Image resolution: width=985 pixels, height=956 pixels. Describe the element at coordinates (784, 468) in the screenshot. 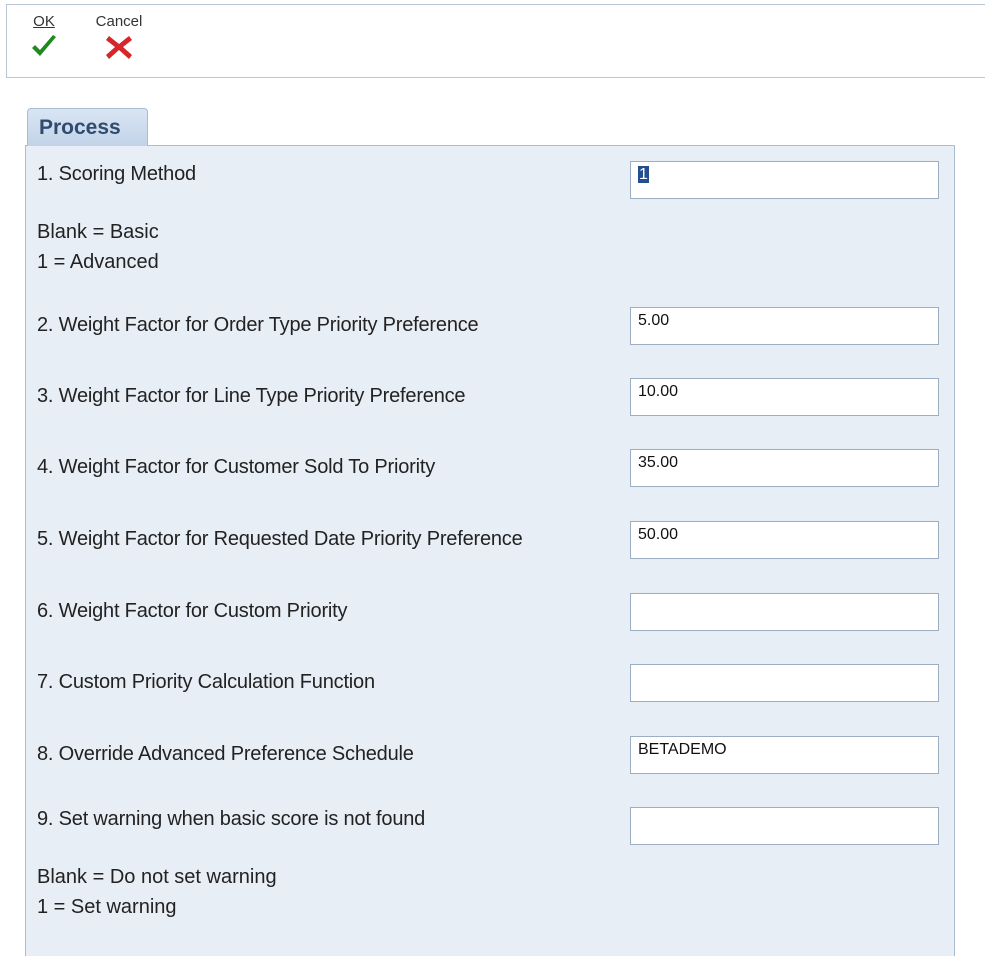

I see `option-4-field: 35.00` at that location.